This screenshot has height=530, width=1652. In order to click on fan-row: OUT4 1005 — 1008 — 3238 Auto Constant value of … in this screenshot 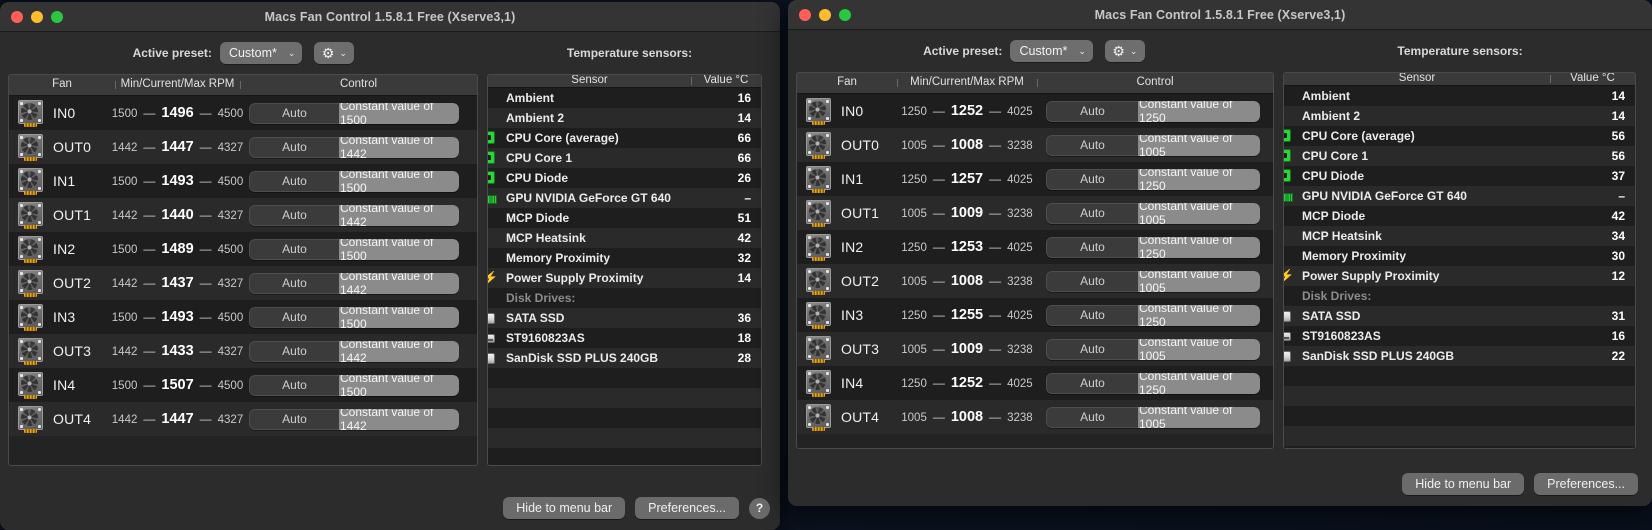, I will do `click(1035, 417)`.